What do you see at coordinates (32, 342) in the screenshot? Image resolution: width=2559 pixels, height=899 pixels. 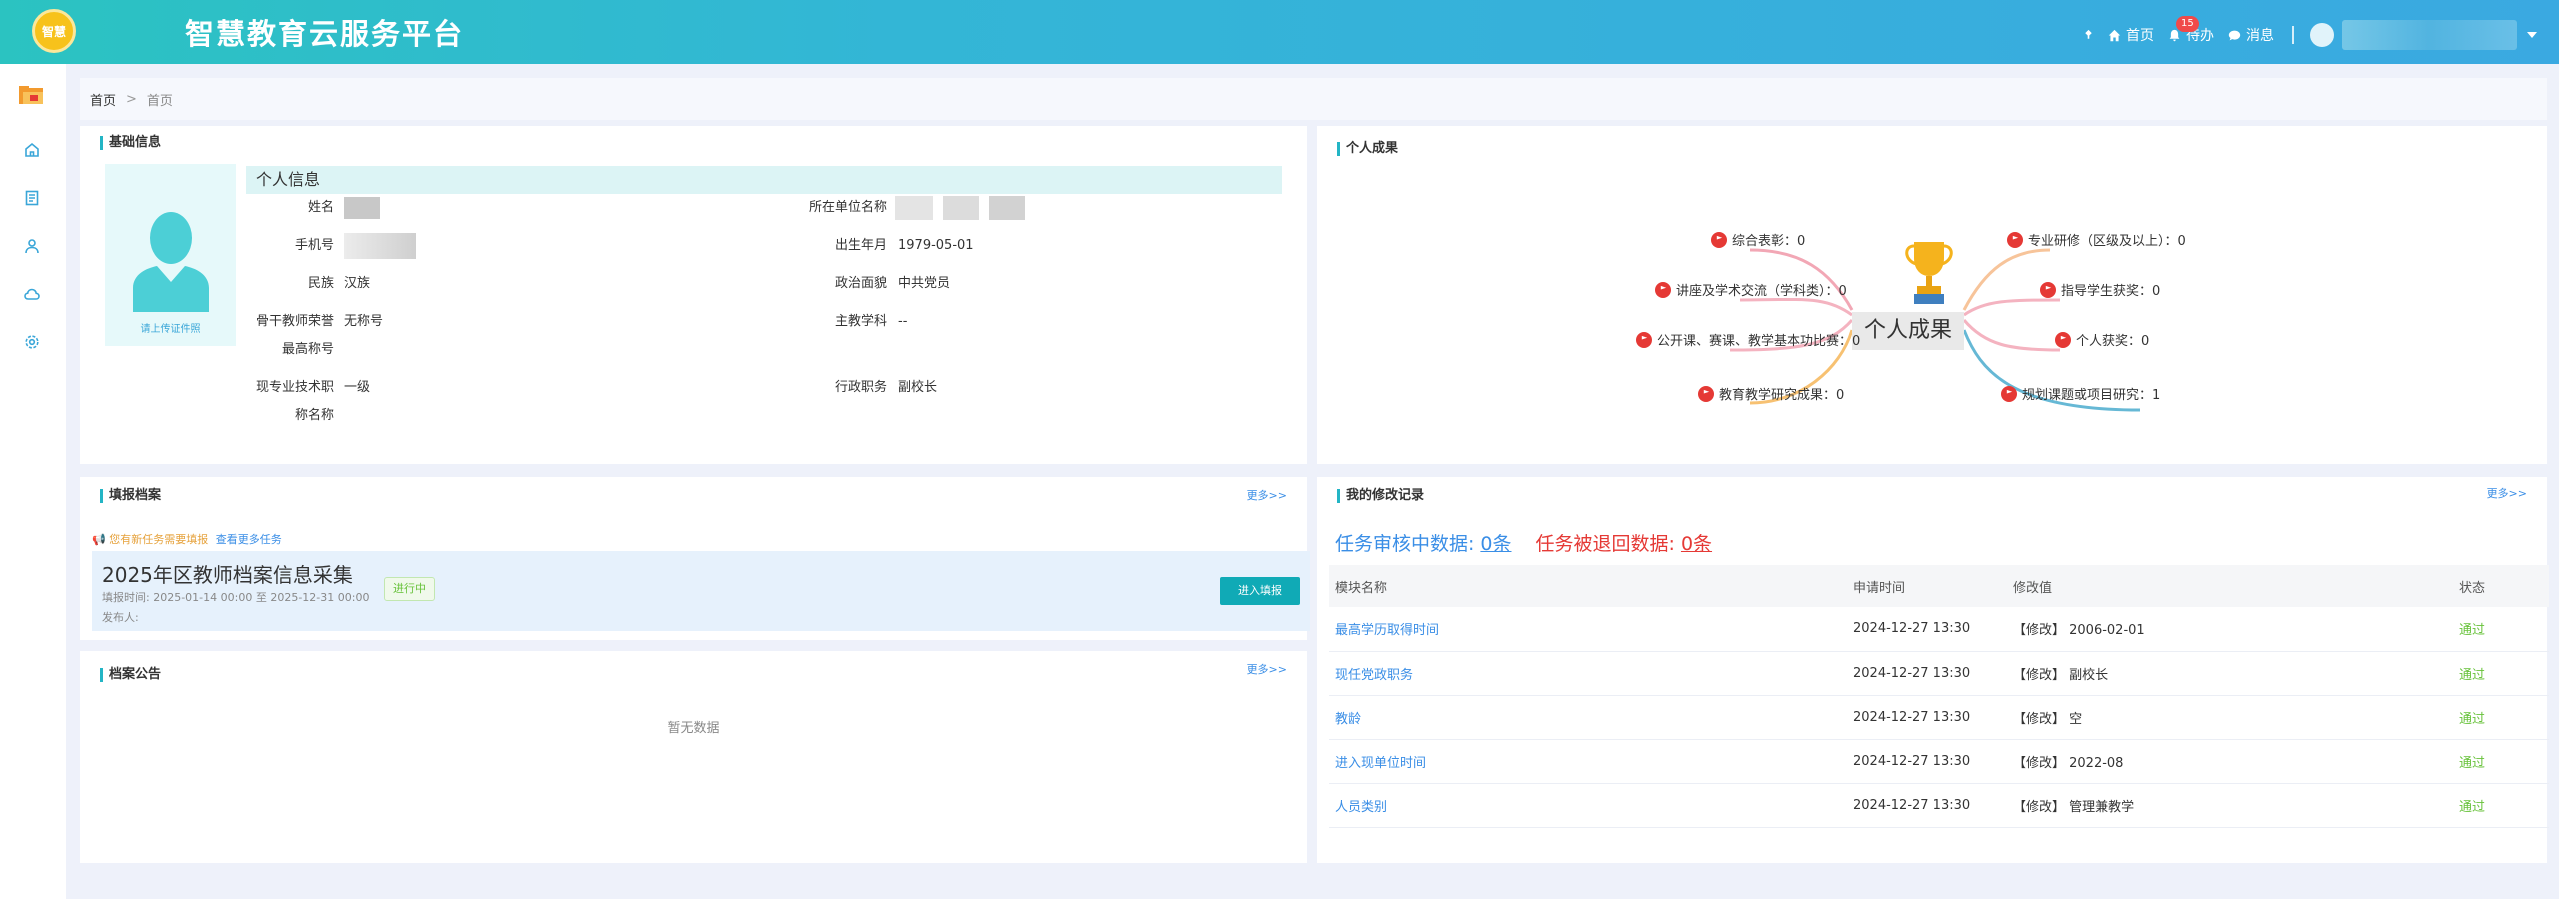 I see `settings-icon` at bounding box center [32, 342].